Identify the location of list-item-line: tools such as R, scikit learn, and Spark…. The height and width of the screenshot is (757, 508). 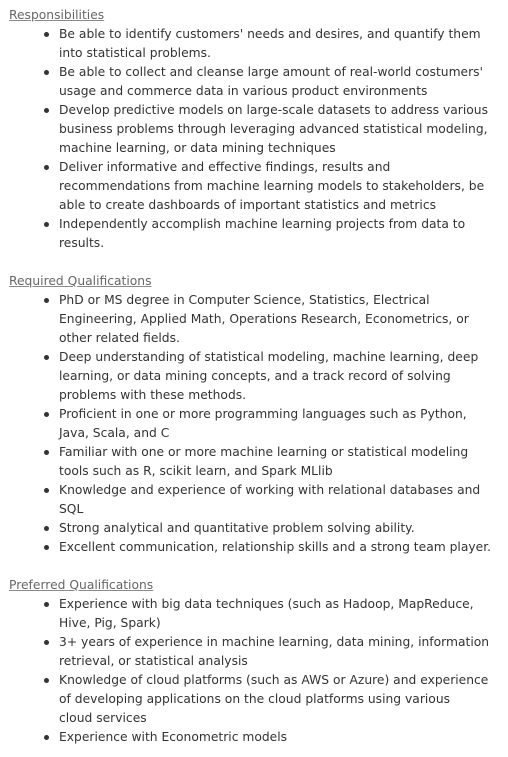
(196, 471).